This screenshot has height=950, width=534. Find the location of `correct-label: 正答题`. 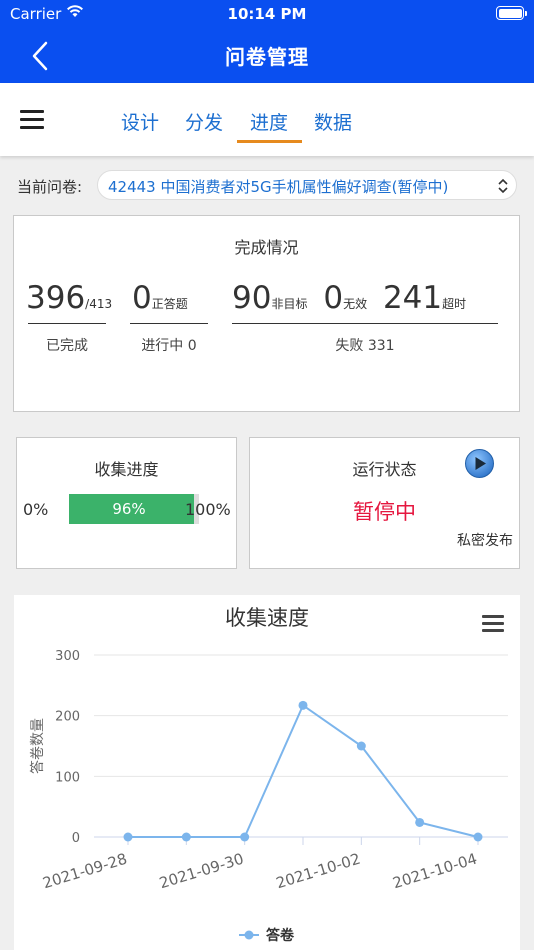

correct-label: 正答题 is located at coordinates (169, 304).